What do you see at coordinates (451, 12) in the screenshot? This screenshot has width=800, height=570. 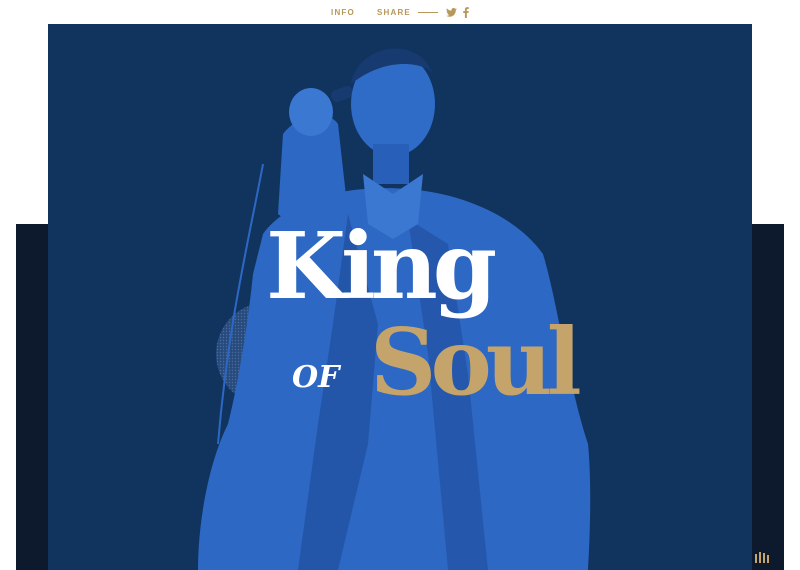 I see `twitter-icon` at bounding box center [451, 12].